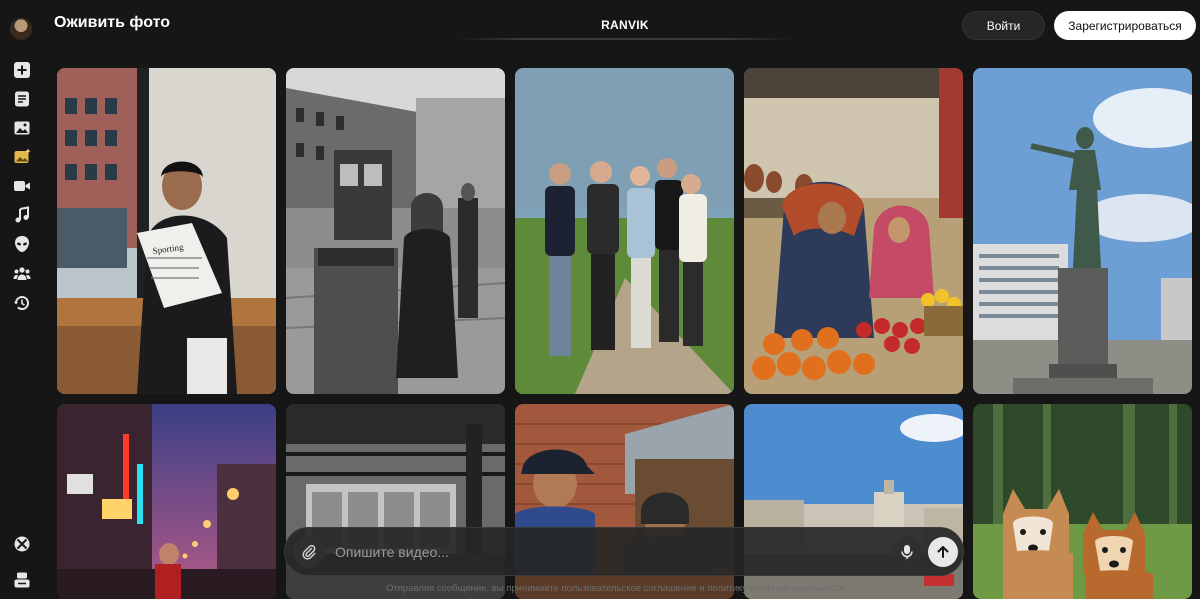 This screenshot has width=1200, height=599. What do you see at coordinates (21, 29) in the screenshot?
I see `app-logo` at bounding box center [21, 29].